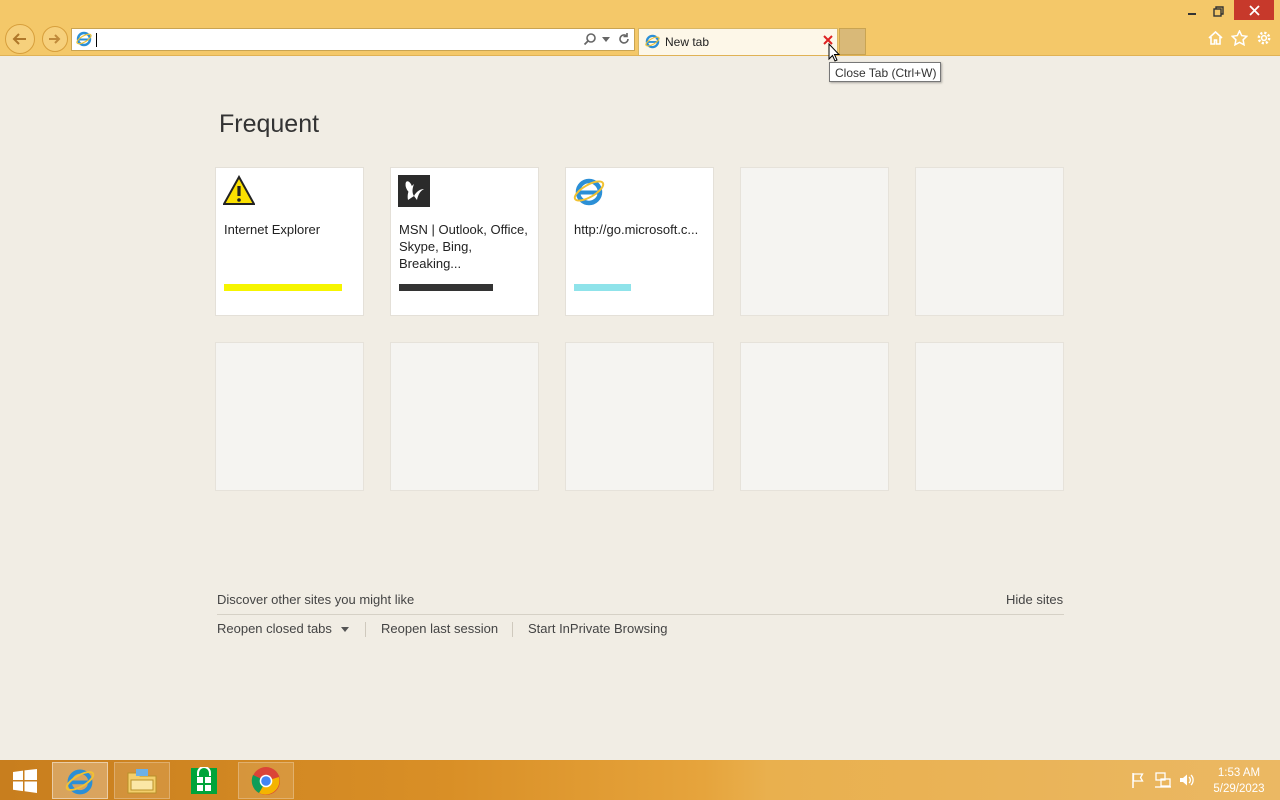  What do you see at coordinates (885, 72) in the screenshot?
I see `close-tab-tooltip: Close Tab (Ctrl+W)` at bounding box center [885, 72].